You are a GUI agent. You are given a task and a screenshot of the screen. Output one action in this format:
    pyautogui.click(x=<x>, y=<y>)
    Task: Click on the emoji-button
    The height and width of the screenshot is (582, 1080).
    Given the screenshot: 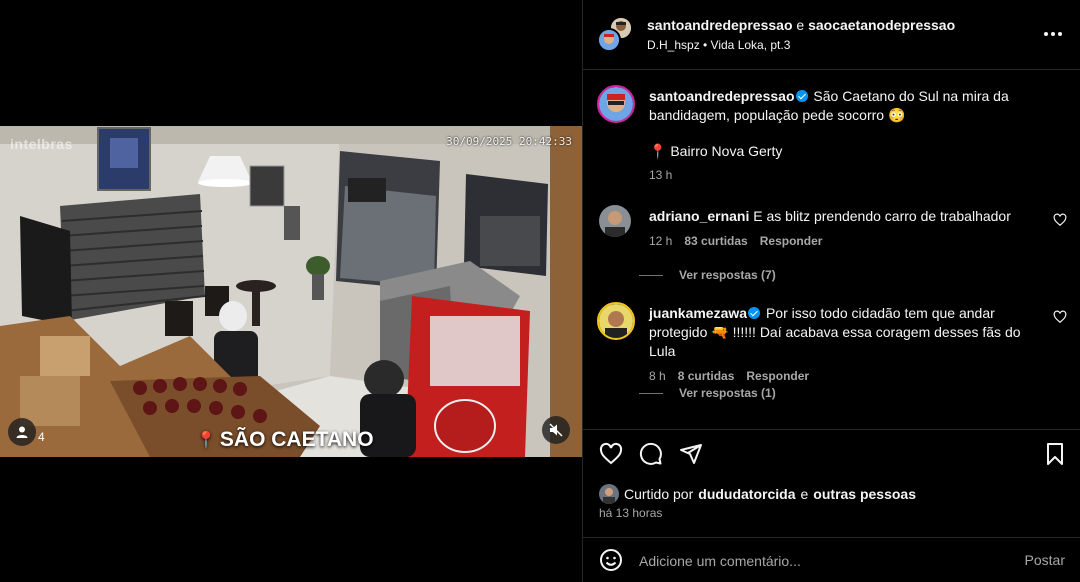 What is the action you would take?
    pyautogui.click(x=611, y=560)
    